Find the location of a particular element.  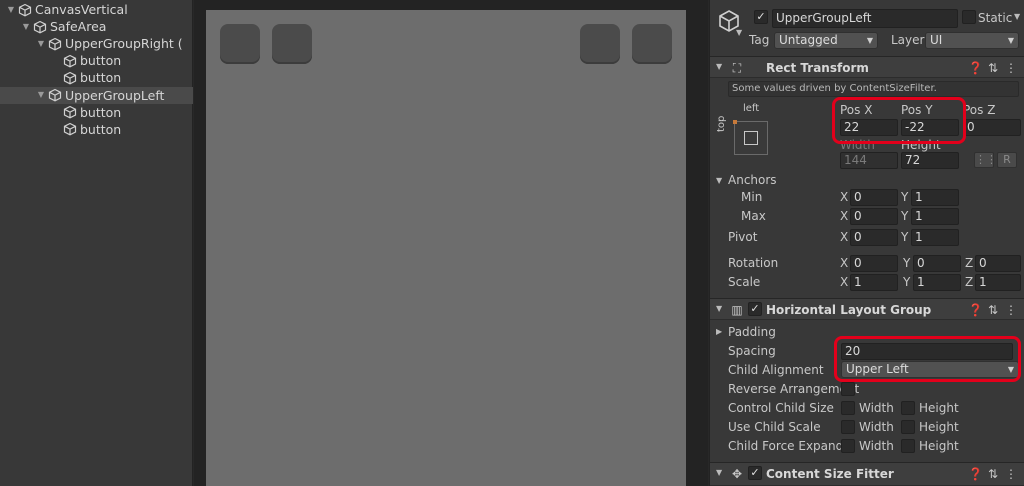

height-field: 72 is located at coordinates (930, 160).